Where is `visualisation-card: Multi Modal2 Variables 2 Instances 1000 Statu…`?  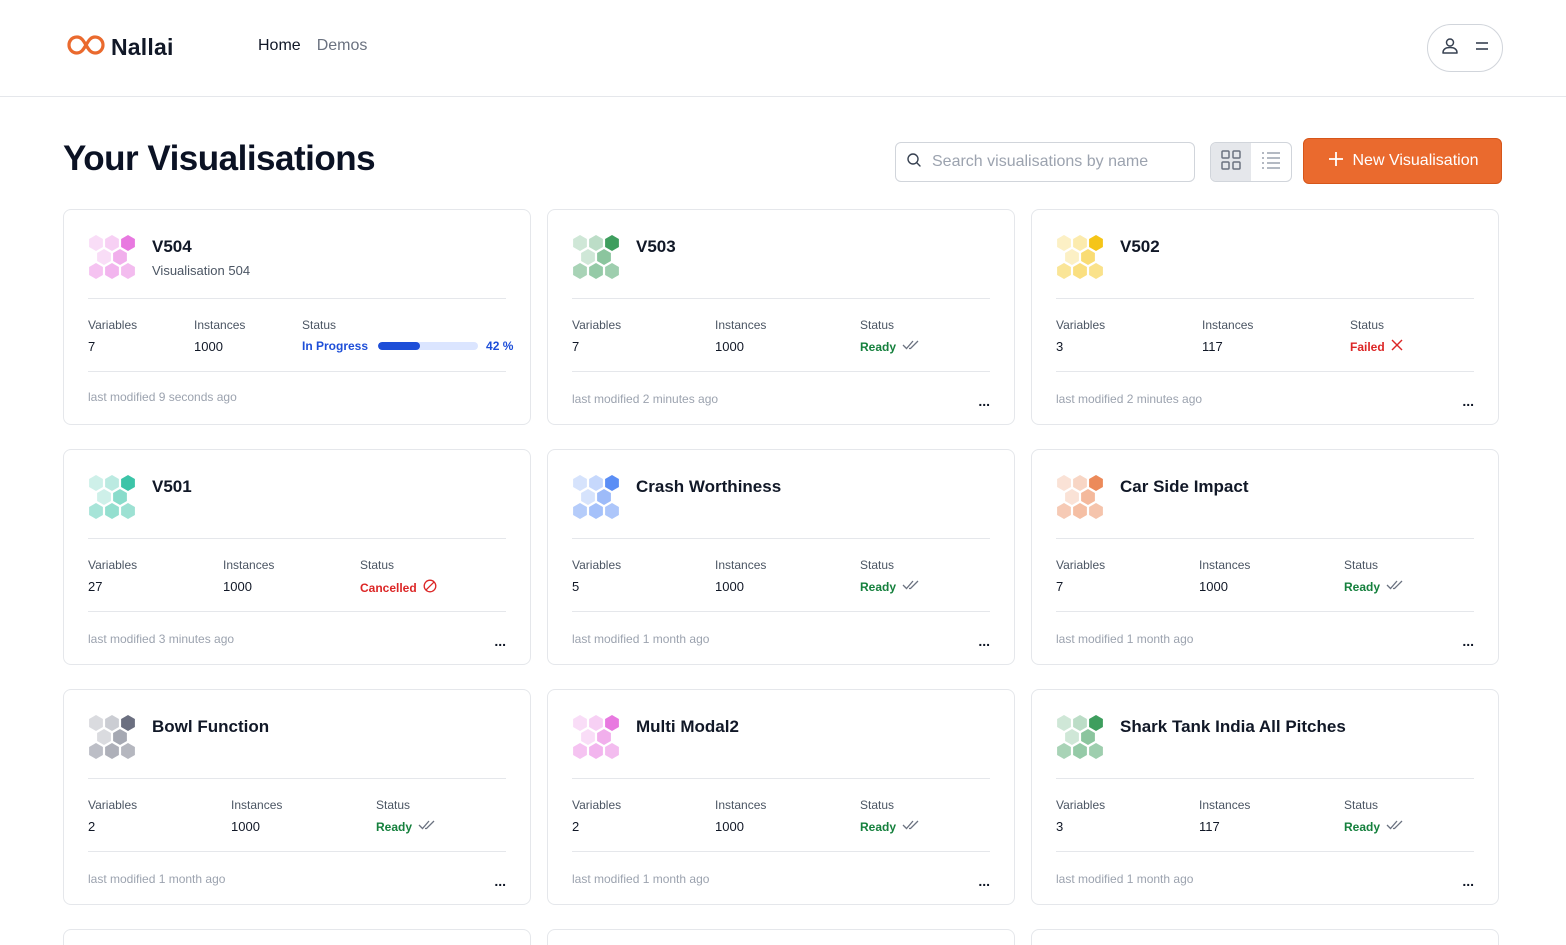 visualisation-card: Multi Modal2 Variables 2 Instances 1000 Statu… is located at coordinates (781, 797).